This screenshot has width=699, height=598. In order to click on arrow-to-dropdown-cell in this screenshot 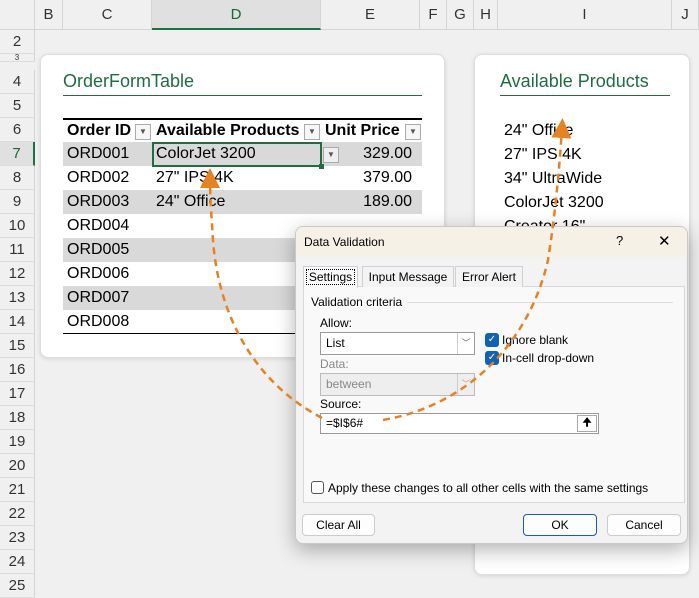, I will do `click(261, 294)`.